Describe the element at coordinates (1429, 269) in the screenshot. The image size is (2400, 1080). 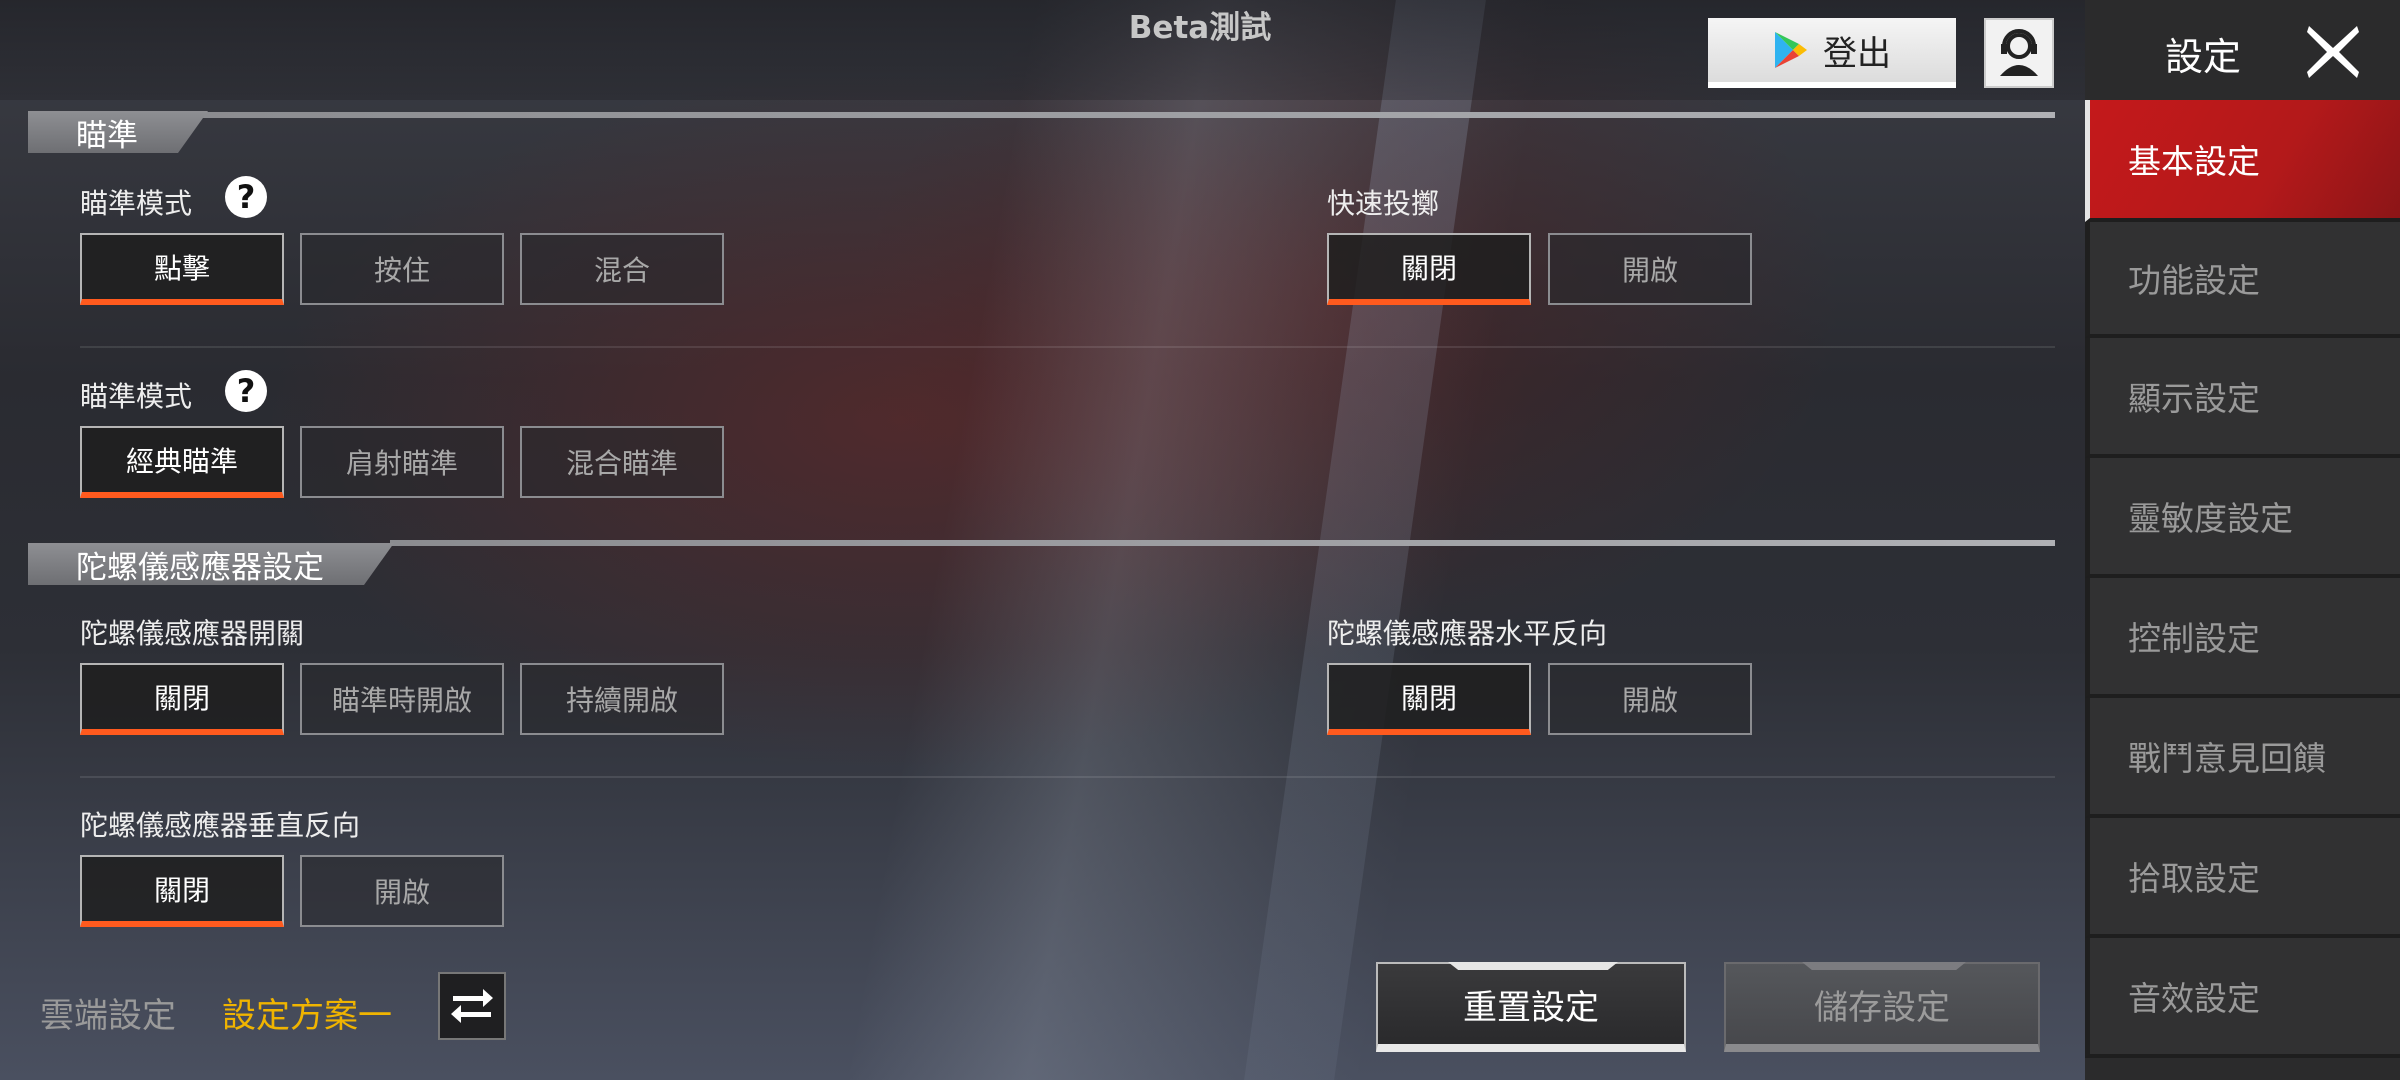
I see `quick-throw-option-off: 關閉` at that location.